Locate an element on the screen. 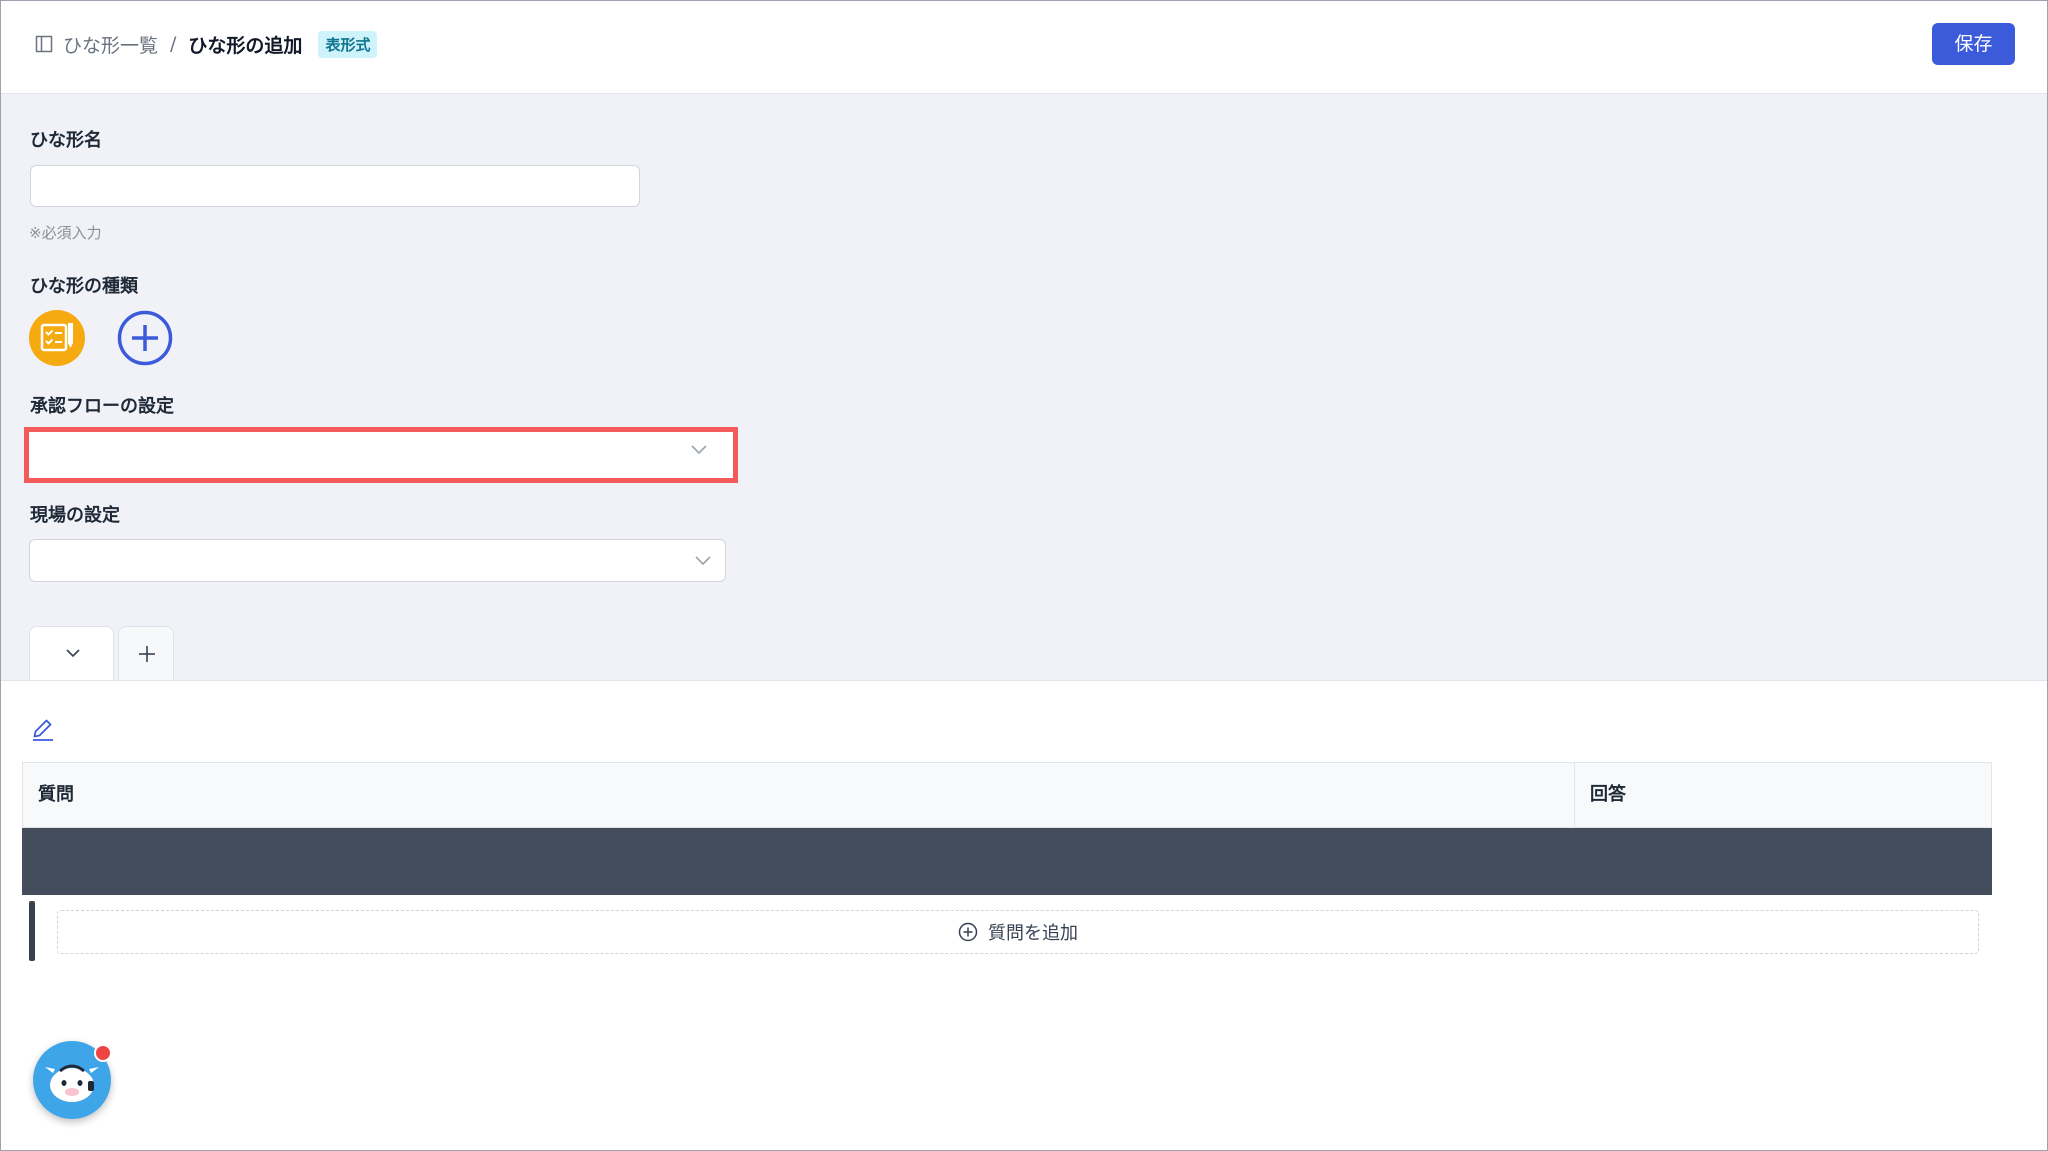  checklist-type-icon is located at coordinates (57, 338).